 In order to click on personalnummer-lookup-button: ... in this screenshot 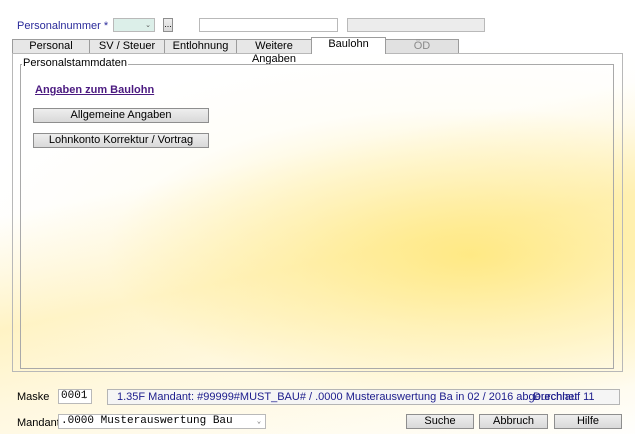, I will do `click(168, 25)`.